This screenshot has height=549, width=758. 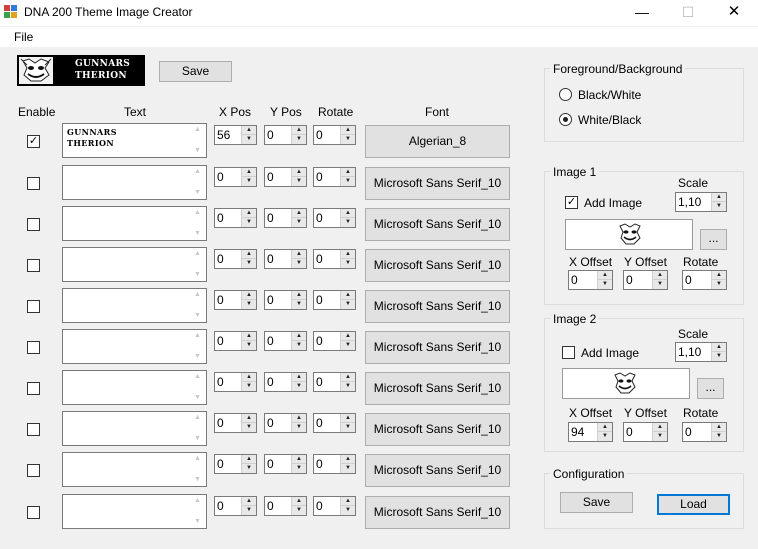 What do you see at coordinates (23, 37) in the screenshot?
I see `menu-file: File` at bounding box center [23, 37].